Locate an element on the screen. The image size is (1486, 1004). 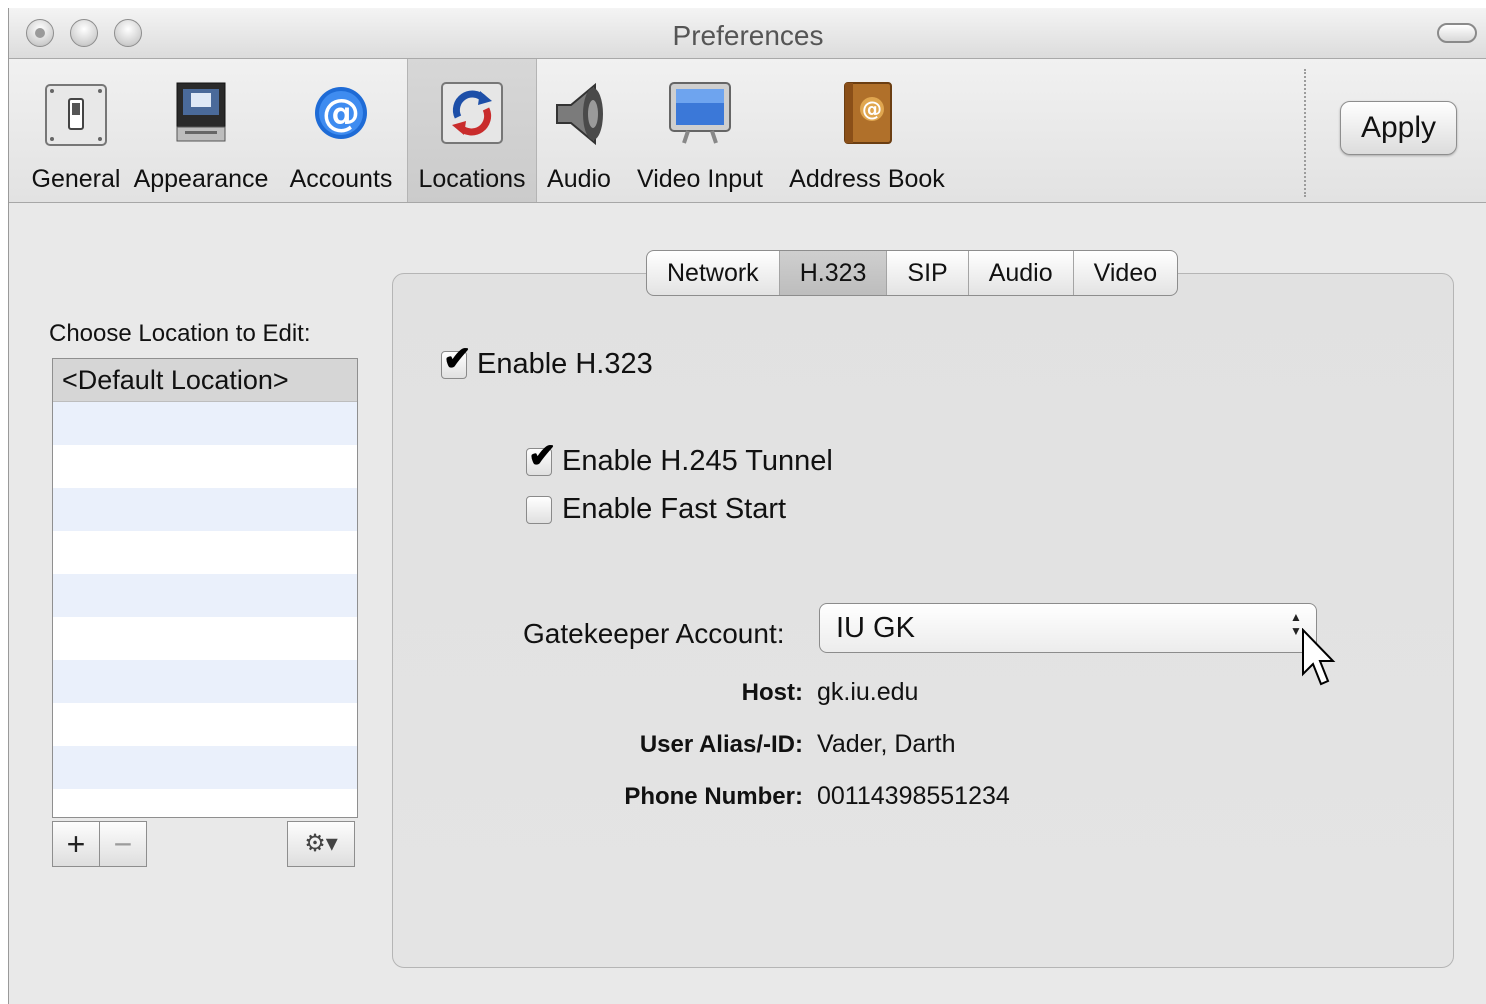
toolbar-audio: Audio is located at coordinates (579, 130).